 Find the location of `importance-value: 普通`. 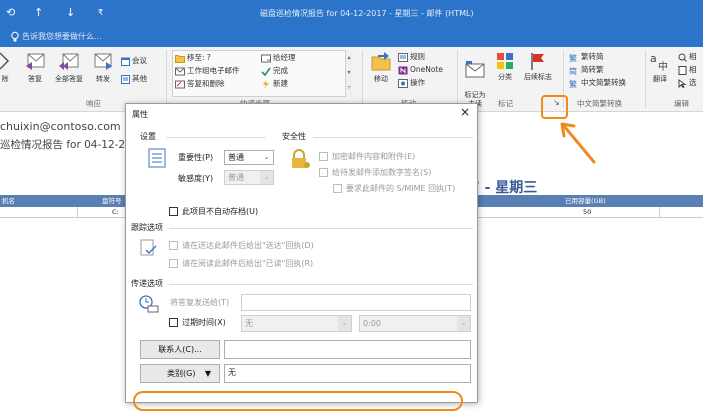

importance-value: 普通 is located at coordinates (236, 157).